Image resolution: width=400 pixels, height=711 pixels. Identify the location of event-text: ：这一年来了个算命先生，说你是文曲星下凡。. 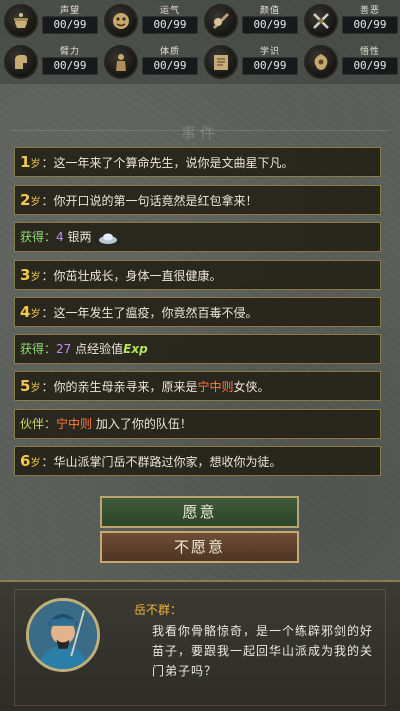
(167, 163).